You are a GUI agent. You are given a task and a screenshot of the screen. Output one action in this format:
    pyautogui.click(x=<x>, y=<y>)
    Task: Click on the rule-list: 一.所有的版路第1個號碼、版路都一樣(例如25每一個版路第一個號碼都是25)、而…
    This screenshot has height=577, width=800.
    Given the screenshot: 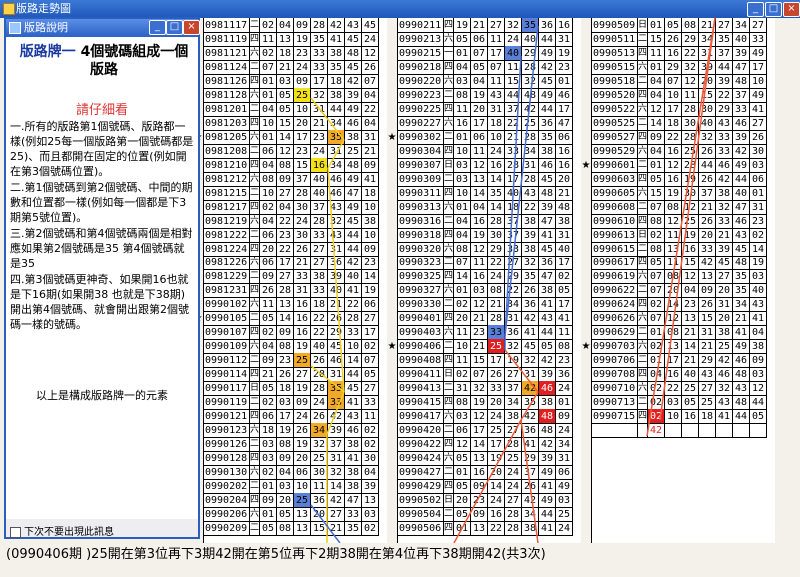 What is the action you would take?
    pyautogui.click(x=102, y=226)
    